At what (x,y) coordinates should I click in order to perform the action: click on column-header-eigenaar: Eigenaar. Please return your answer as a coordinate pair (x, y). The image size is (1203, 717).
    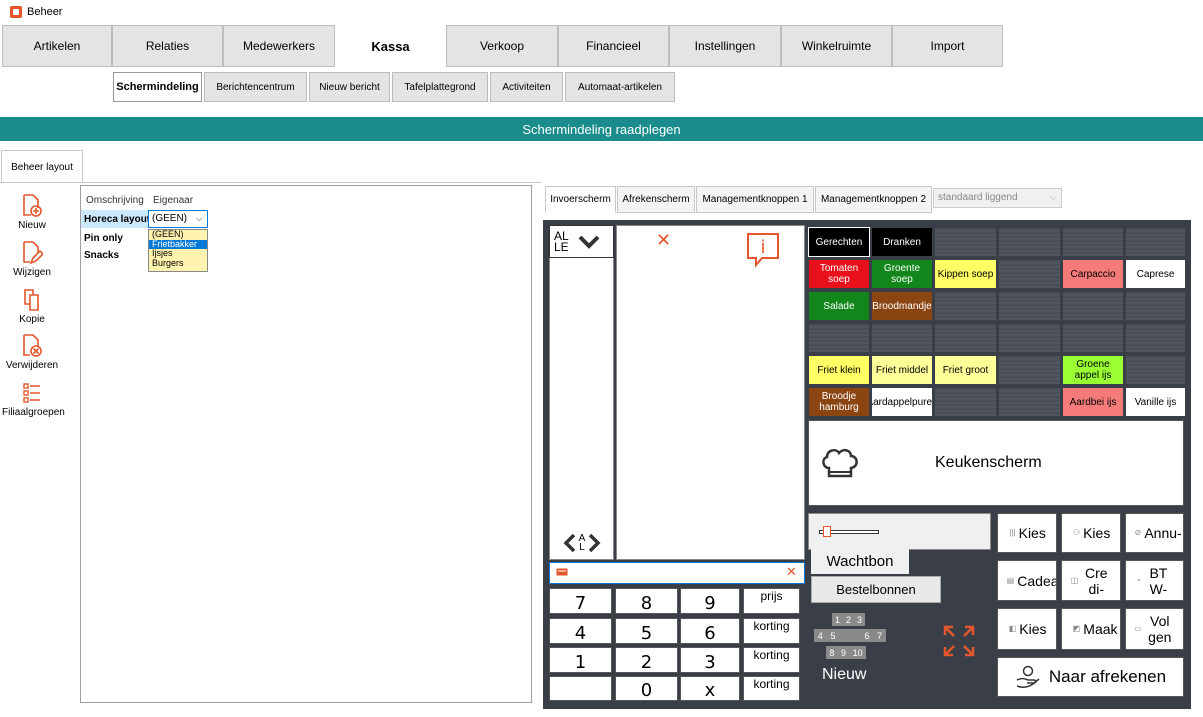
    Looking at the image, I should click on (173, 200).